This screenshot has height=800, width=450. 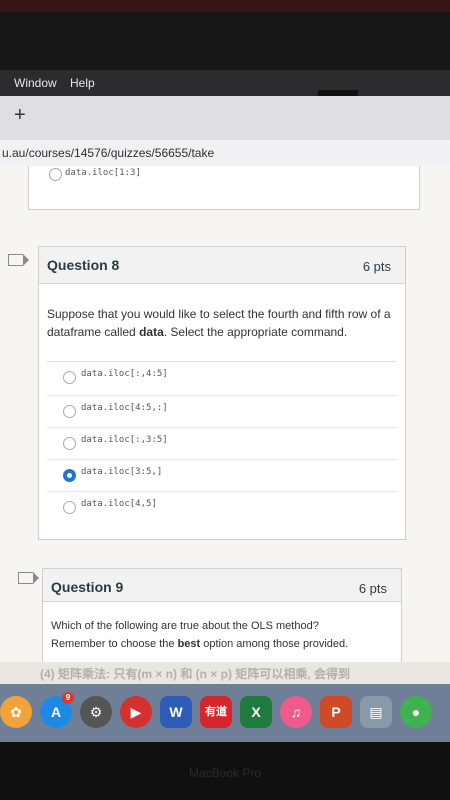 What do you see at coordinates (96, 712) in the screenshot?
I see `system-preferences-icon: ⚙` at bounding box center [96, 712].